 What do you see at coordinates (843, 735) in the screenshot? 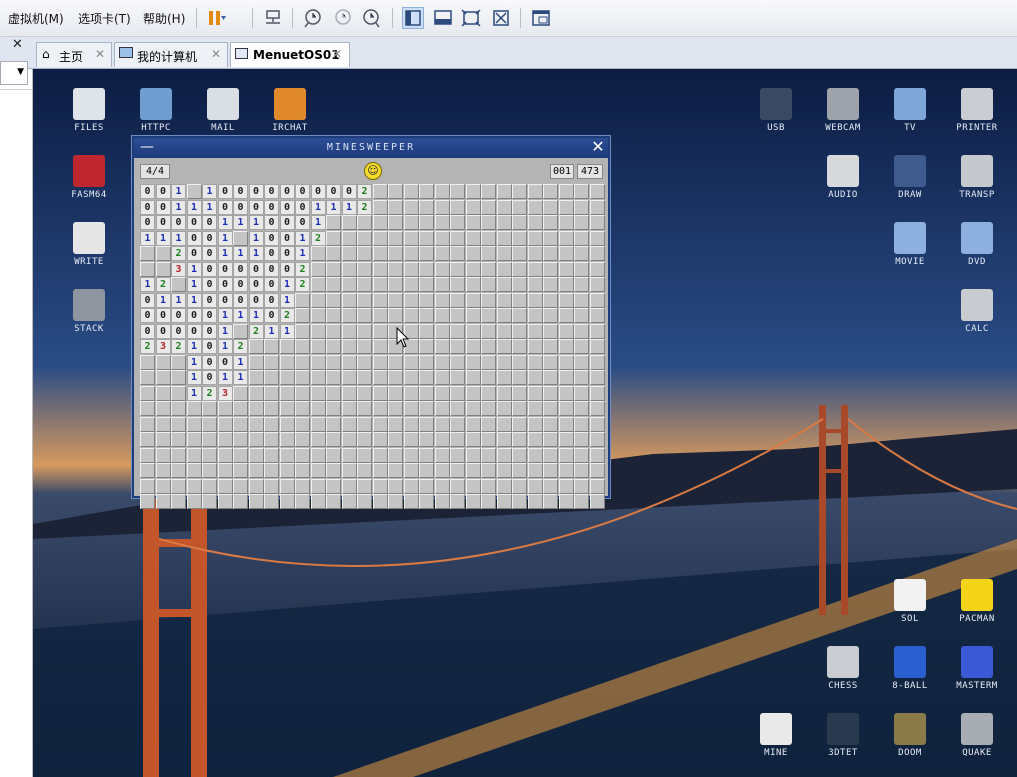
I see `desktop-icon-3dtet: 3DTET` at bounding box center [843, 735].